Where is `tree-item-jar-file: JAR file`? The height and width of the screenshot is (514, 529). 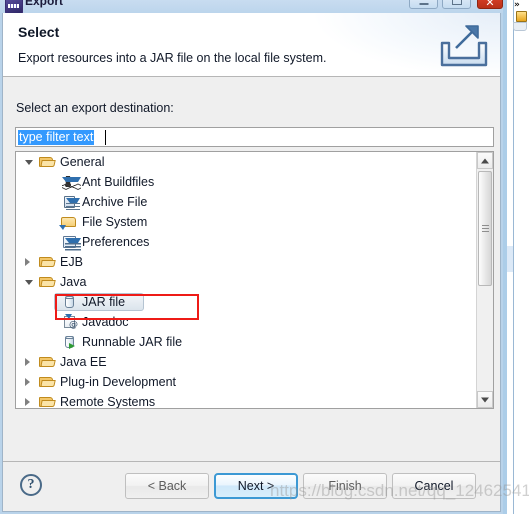
tree-item-jar-file: JAR file is located at coordinates (246, 302).